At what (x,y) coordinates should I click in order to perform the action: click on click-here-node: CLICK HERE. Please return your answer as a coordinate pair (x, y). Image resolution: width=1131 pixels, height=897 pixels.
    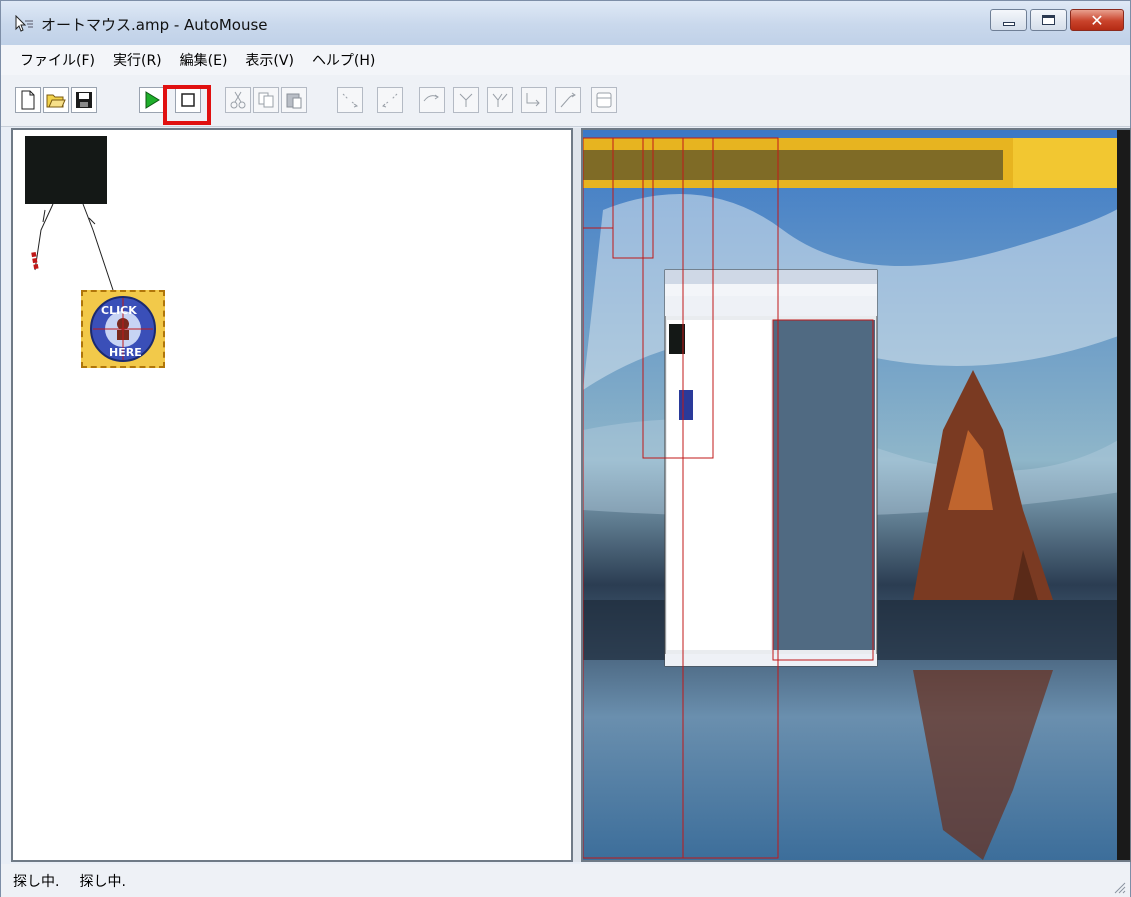
    Looking at the image, I should click on (123, 329).